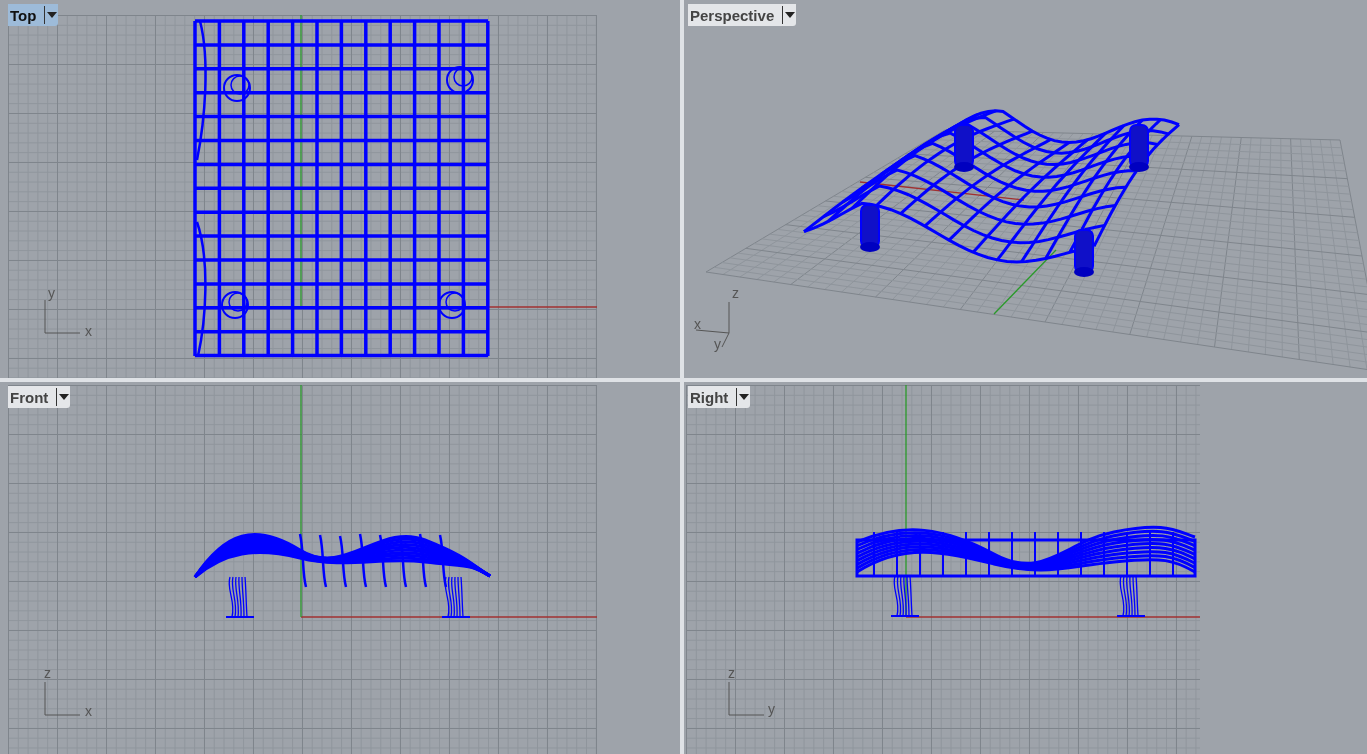 This screenshot has width=1367, height=754. I want to click on viewport-title: Top, so click(23, 15).